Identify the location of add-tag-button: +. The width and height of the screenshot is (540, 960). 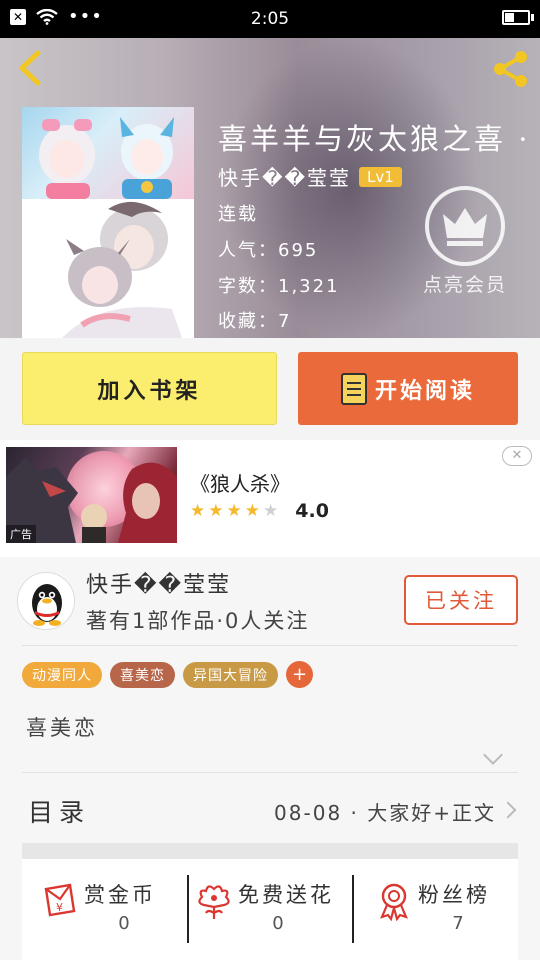
(299, 674).